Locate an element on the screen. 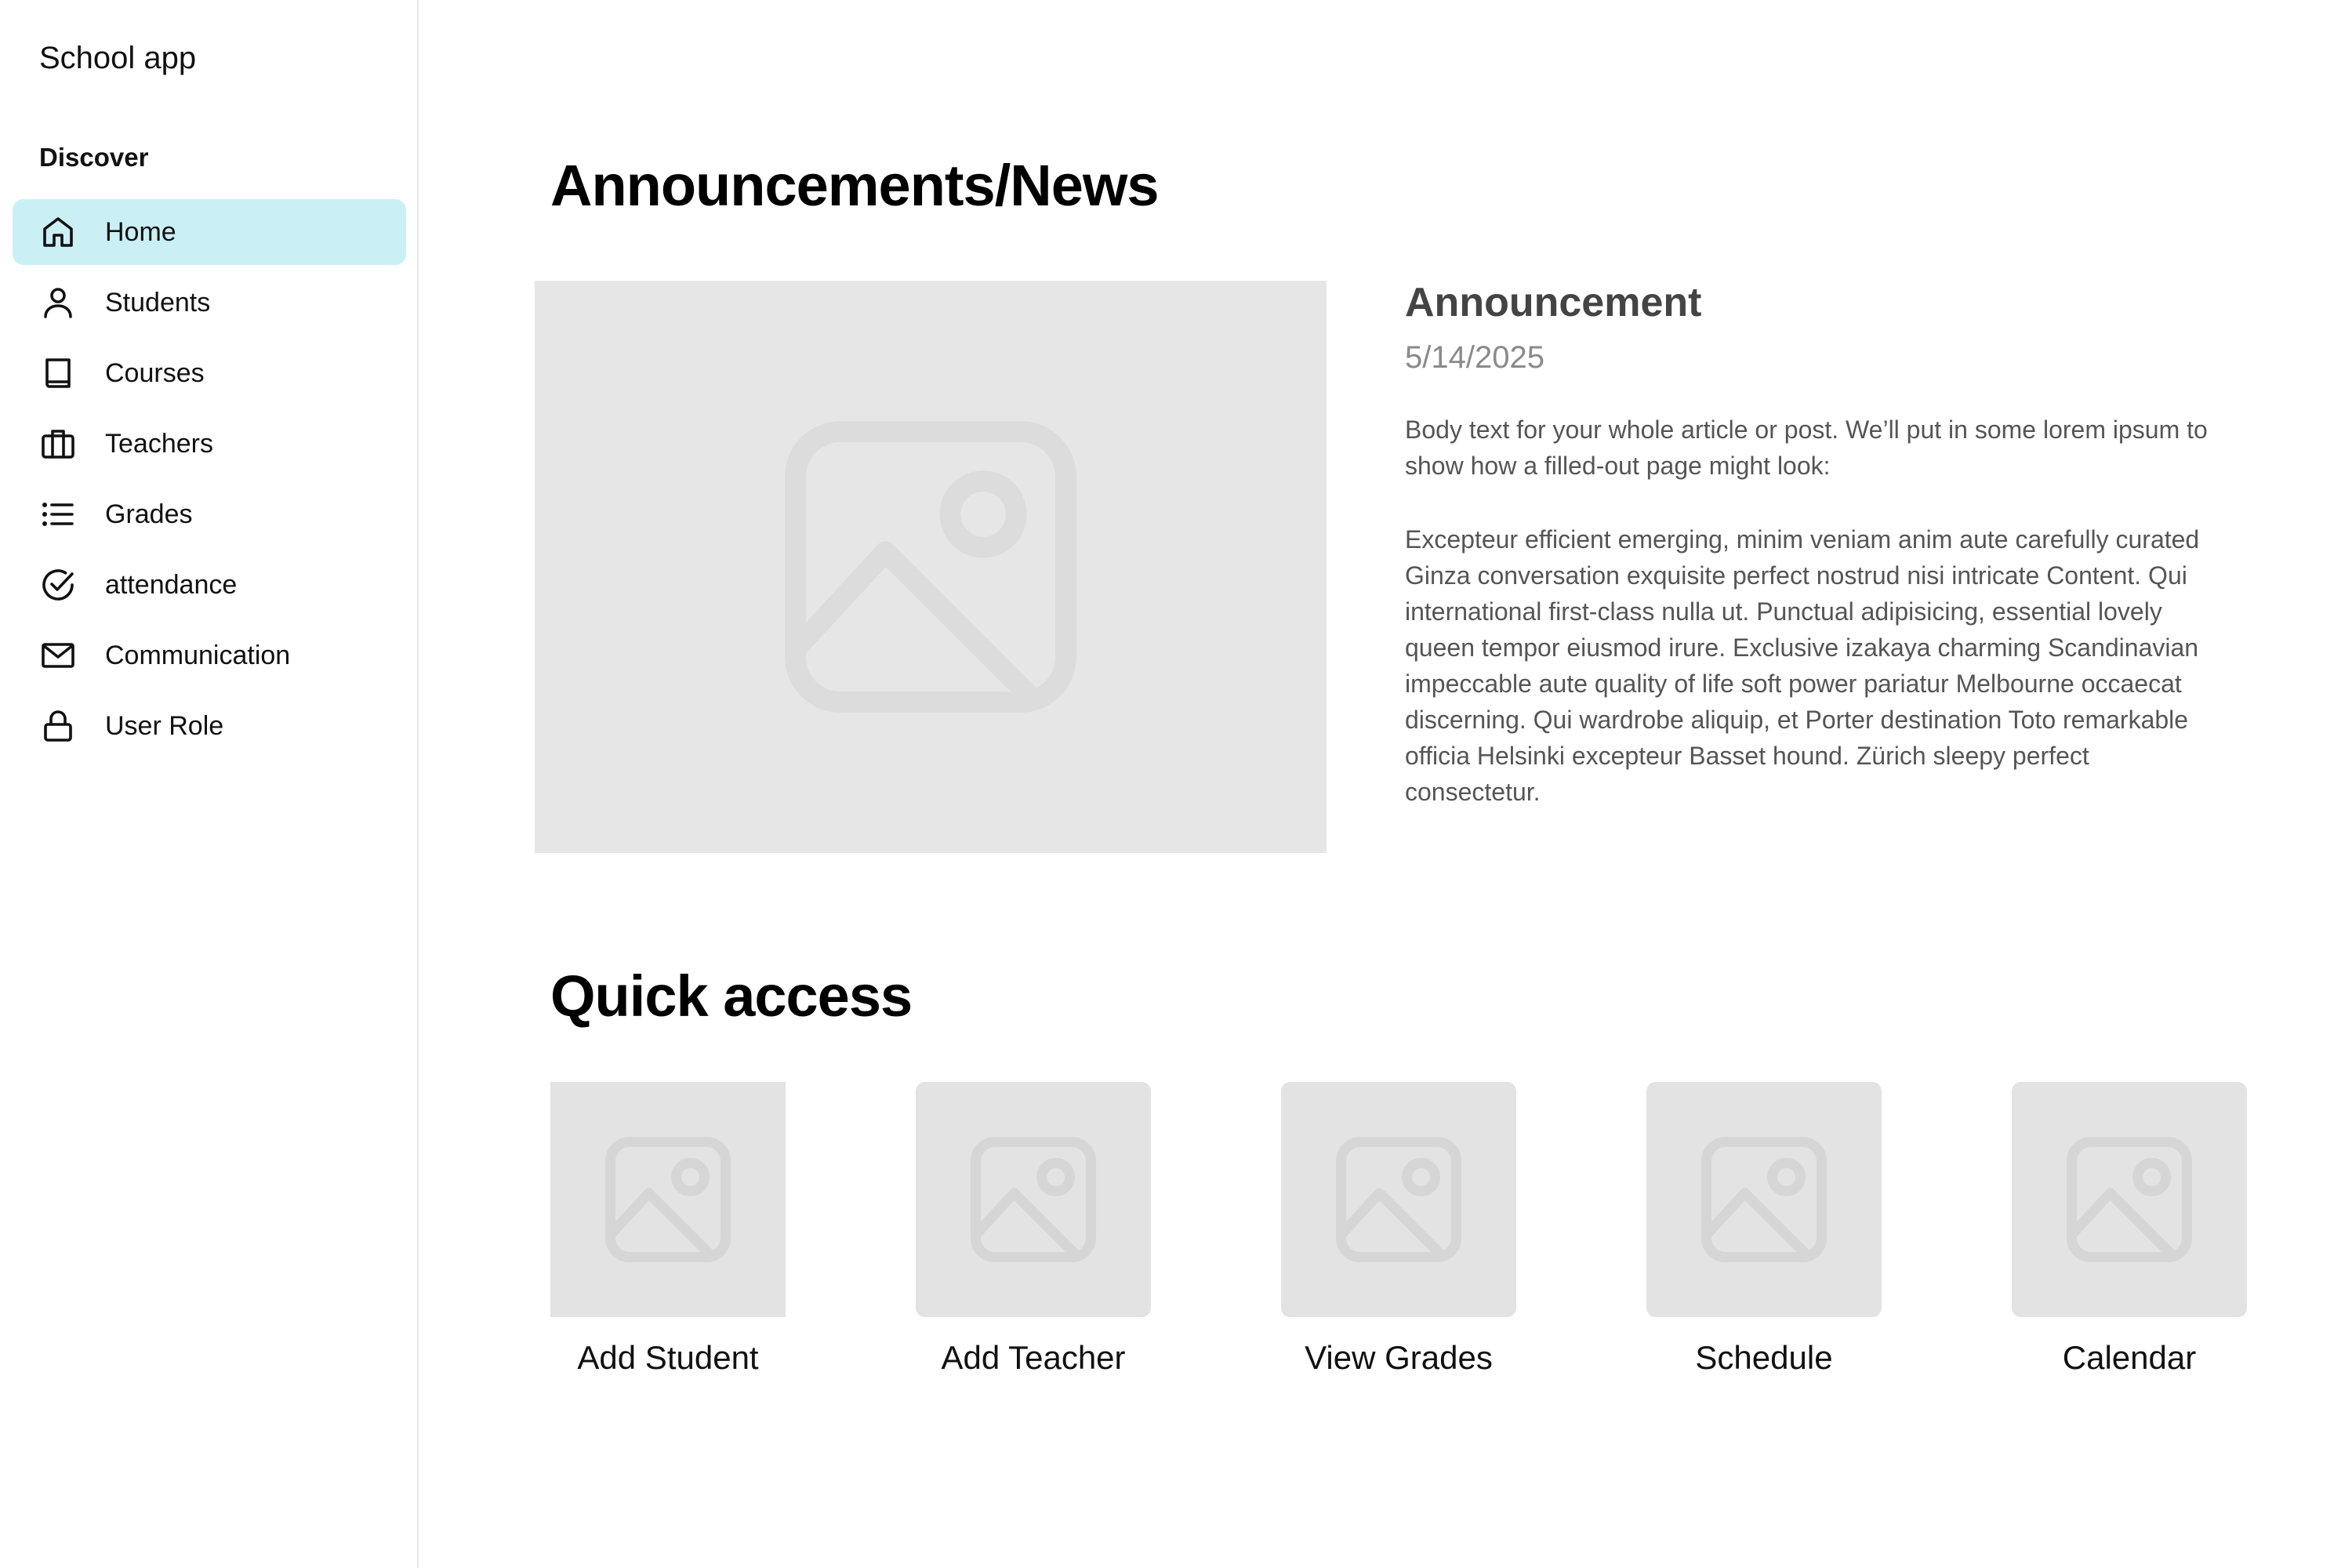  sidebar-item-students: Students is located at coordinates (209, 303).